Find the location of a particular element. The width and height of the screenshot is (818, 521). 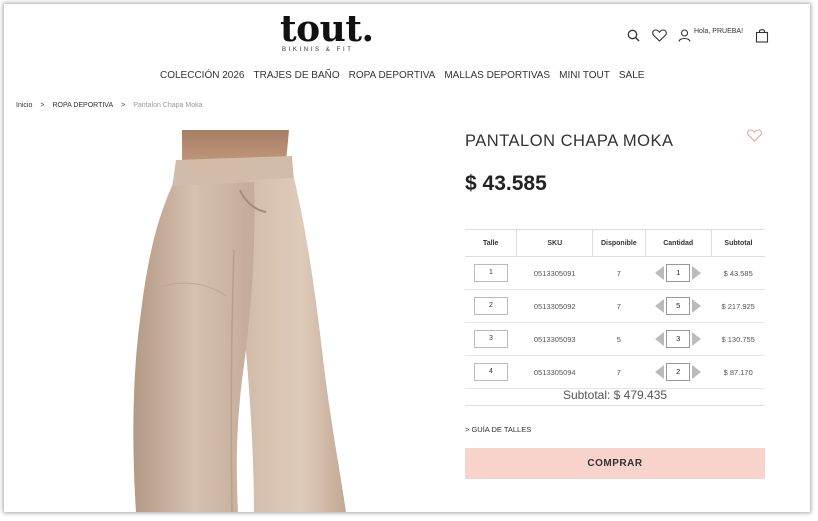

quantity-input: 5 is located at coordinates (678, 306).